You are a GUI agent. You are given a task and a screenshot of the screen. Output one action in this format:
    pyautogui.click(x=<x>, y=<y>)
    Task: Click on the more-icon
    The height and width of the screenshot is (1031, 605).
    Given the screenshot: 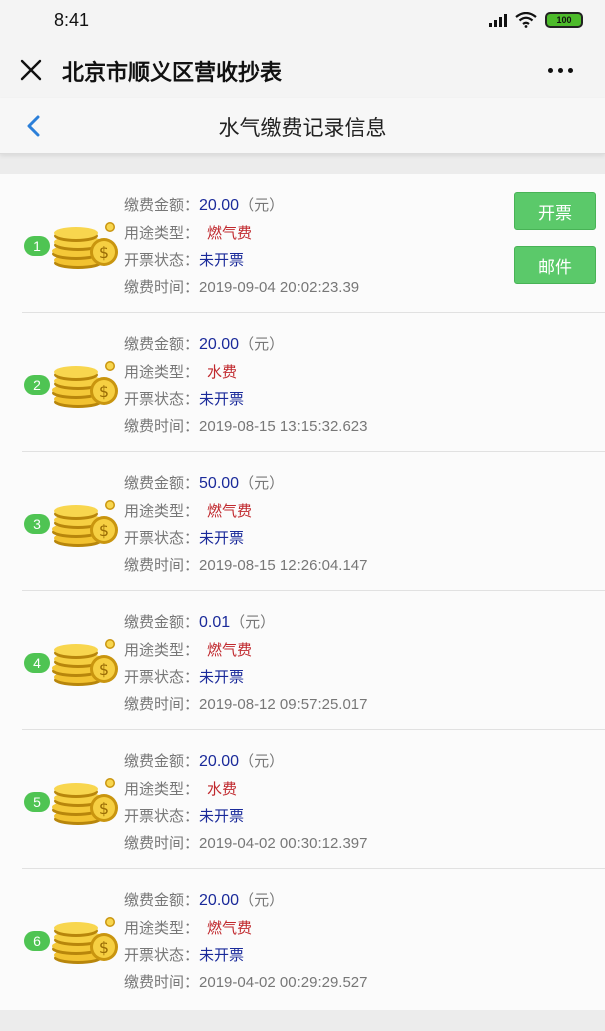 What is the action you would take?
    pyautogui.click(x=560, y=70)
    